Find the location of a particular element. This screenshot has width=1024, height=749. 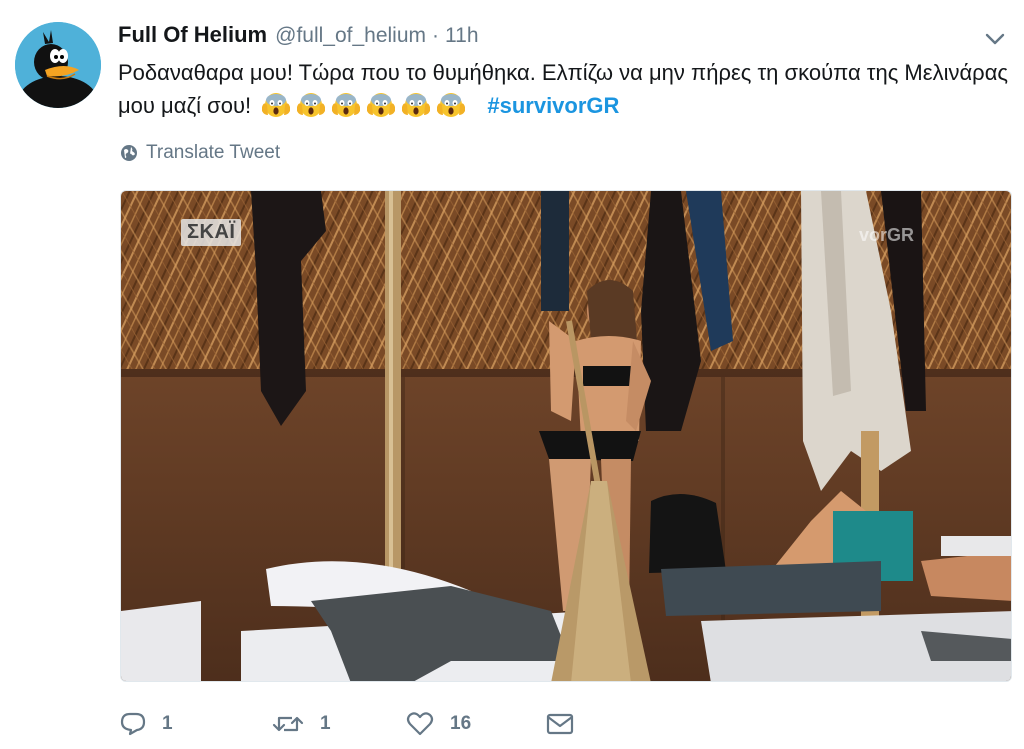

envelope-icon is located at coordinates (560, 724).